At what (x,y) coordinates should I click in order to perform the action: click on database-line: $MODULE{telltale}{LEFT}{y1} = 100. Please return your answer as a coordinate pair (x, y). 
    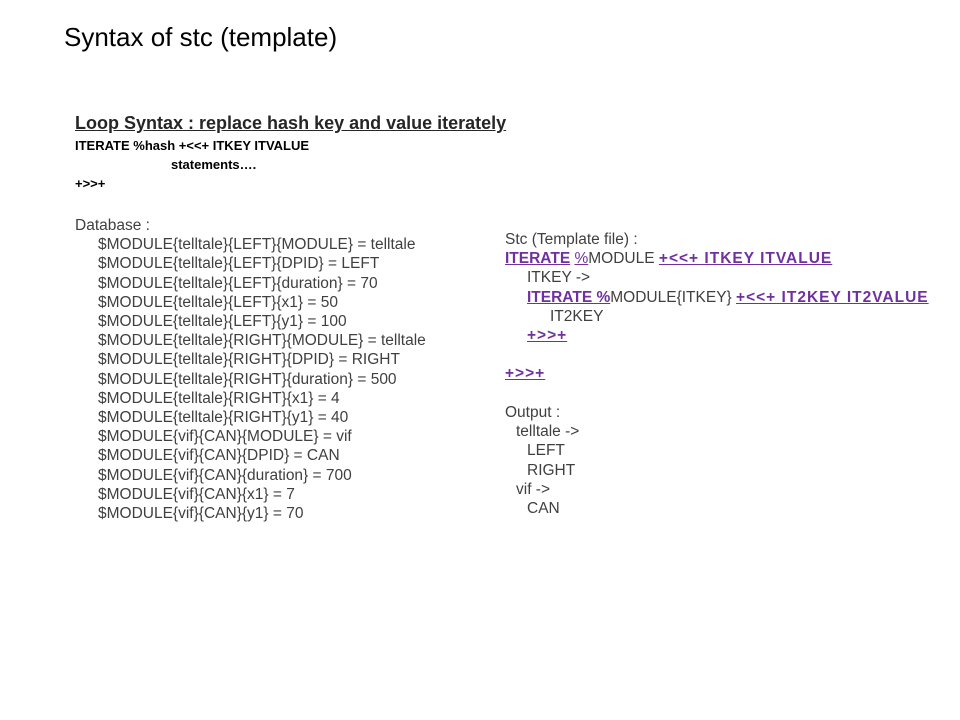
    Looking at the image, I should click on (222, 322).